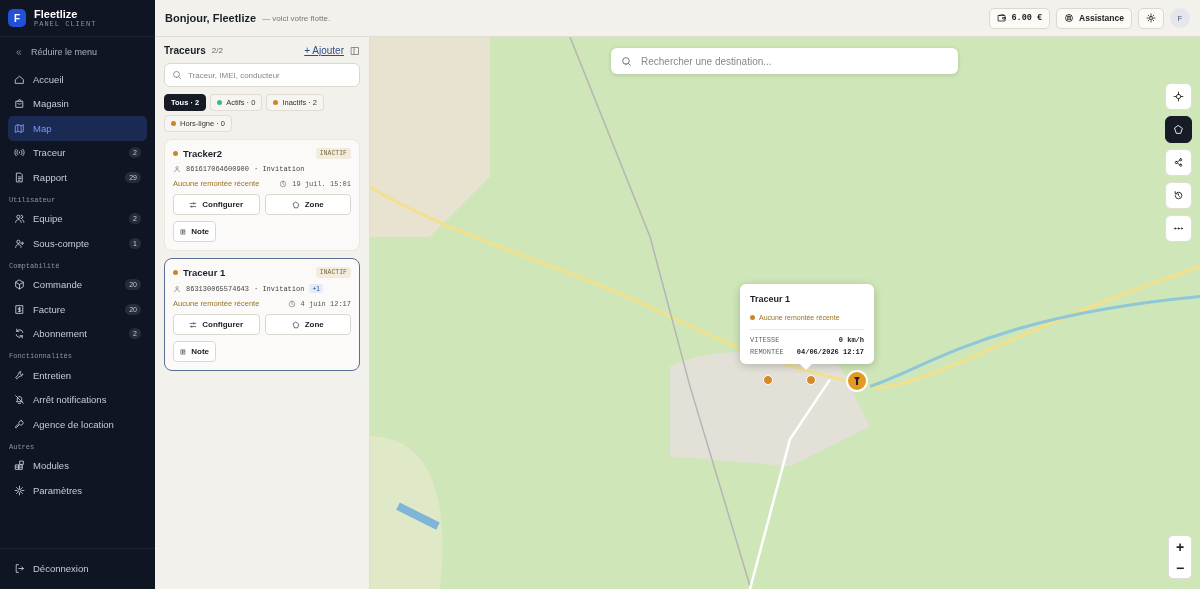 This screenshot has height=589, width=1200. Describe the element at coordinates (77, 103) in the screenshot. I see `nav-item: Magasin` at that location.